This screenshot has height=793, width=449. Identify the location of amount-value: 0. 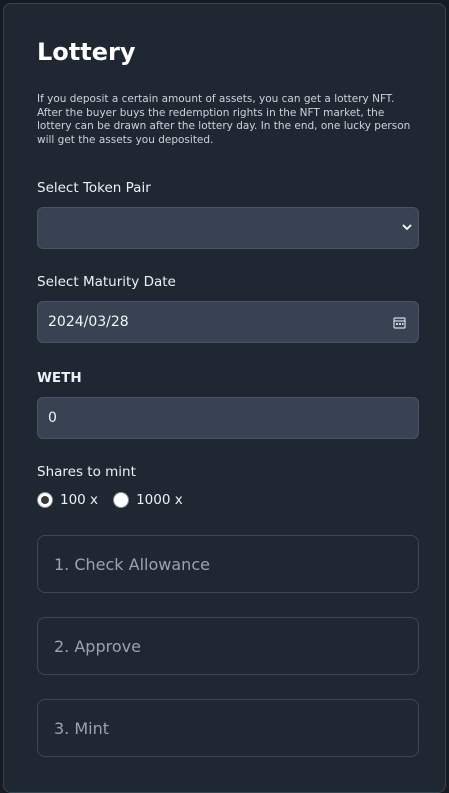
(52, 418).